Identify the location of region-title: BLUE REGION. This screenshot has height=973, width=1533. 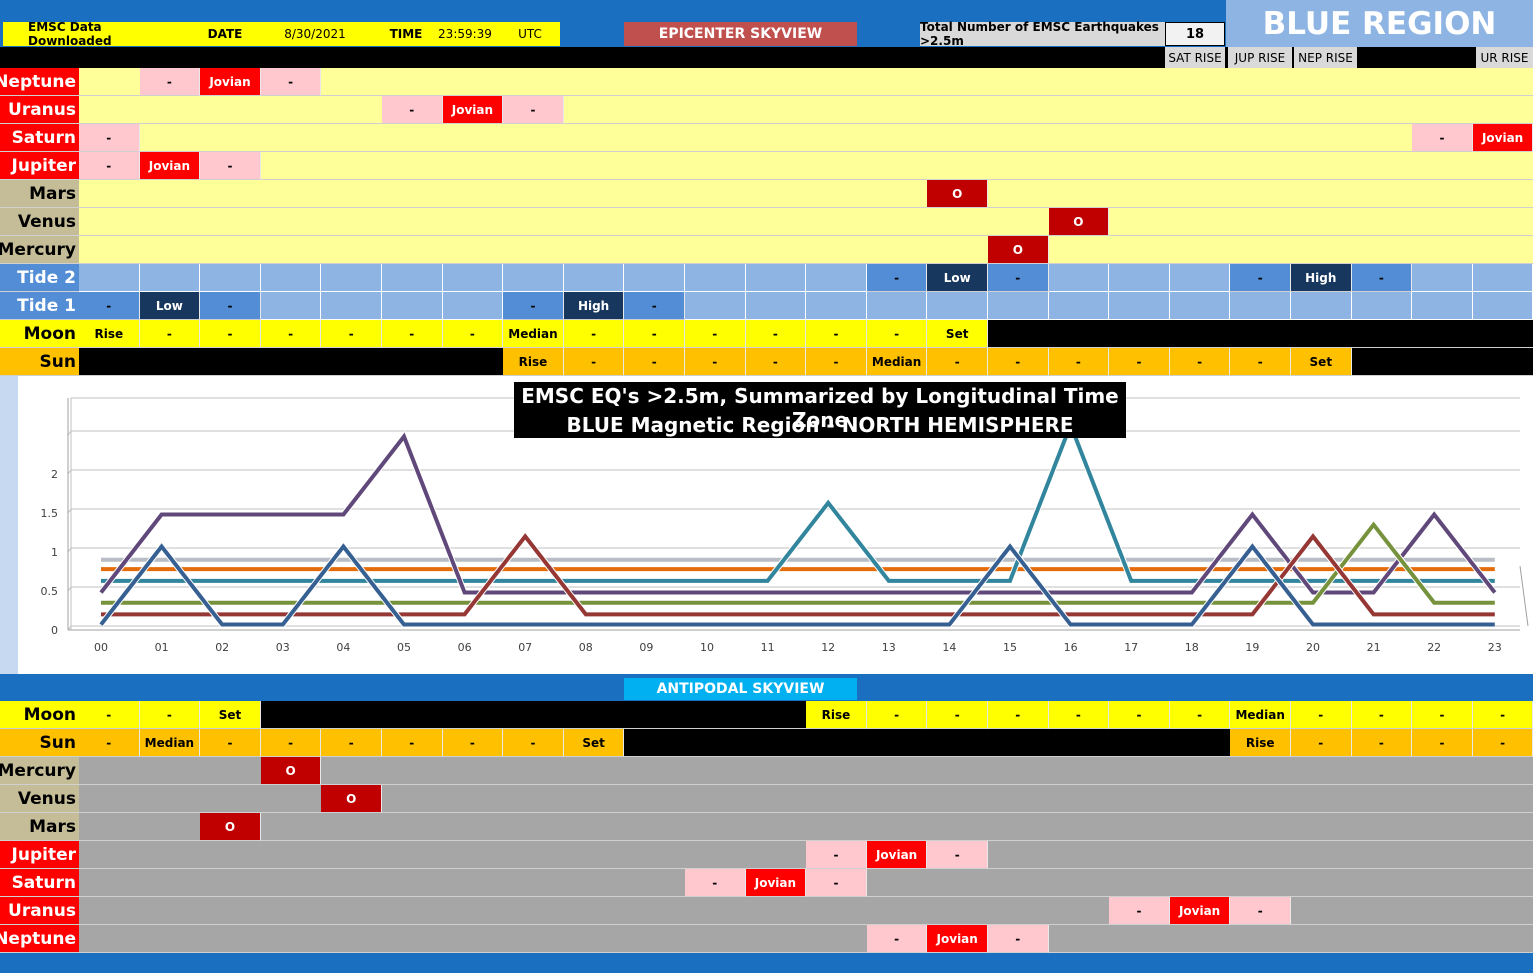
(1379, 23).